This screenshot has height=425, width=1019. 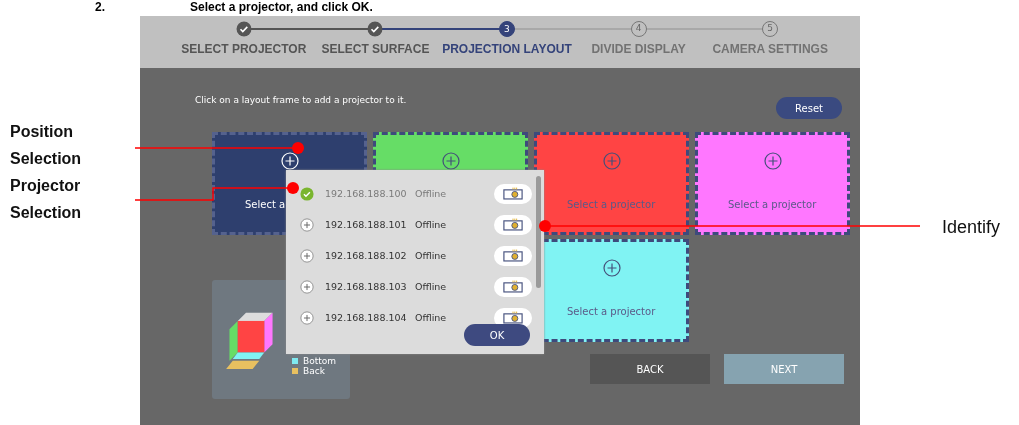 I want to click on cube-drawing, so click(x=251, y=339).